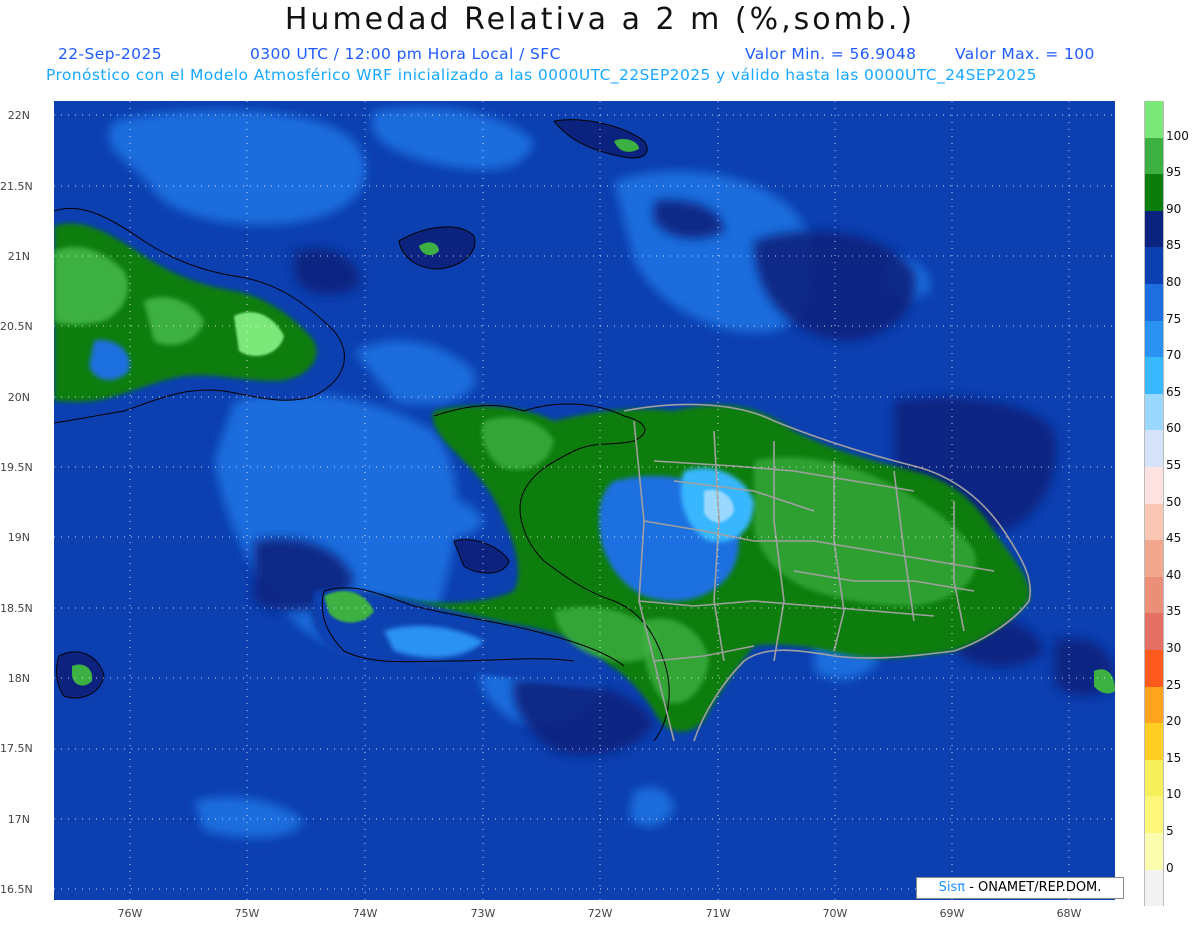  I want to click on colorbar-label: 55, so click(1174, 465).